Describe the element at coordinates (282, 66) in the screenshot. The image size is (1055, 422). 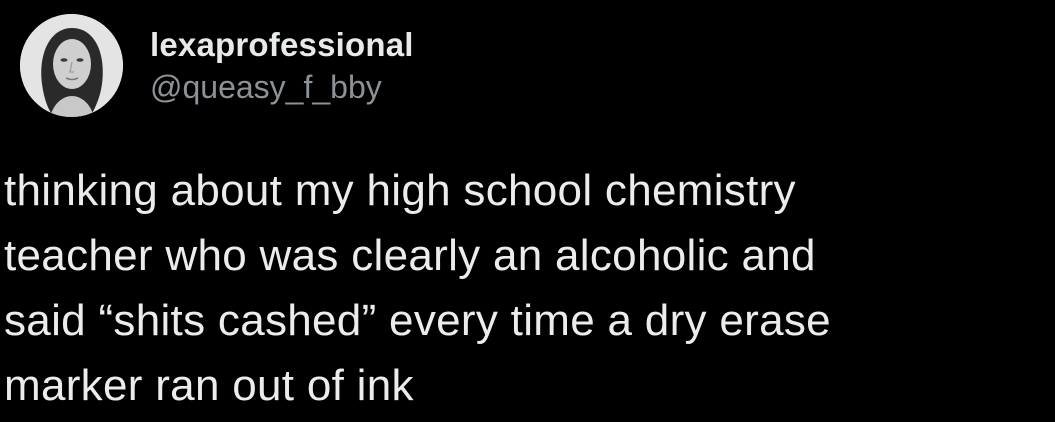
I see `author-names: lexaprofessional @queasy_f_bby` at that location.